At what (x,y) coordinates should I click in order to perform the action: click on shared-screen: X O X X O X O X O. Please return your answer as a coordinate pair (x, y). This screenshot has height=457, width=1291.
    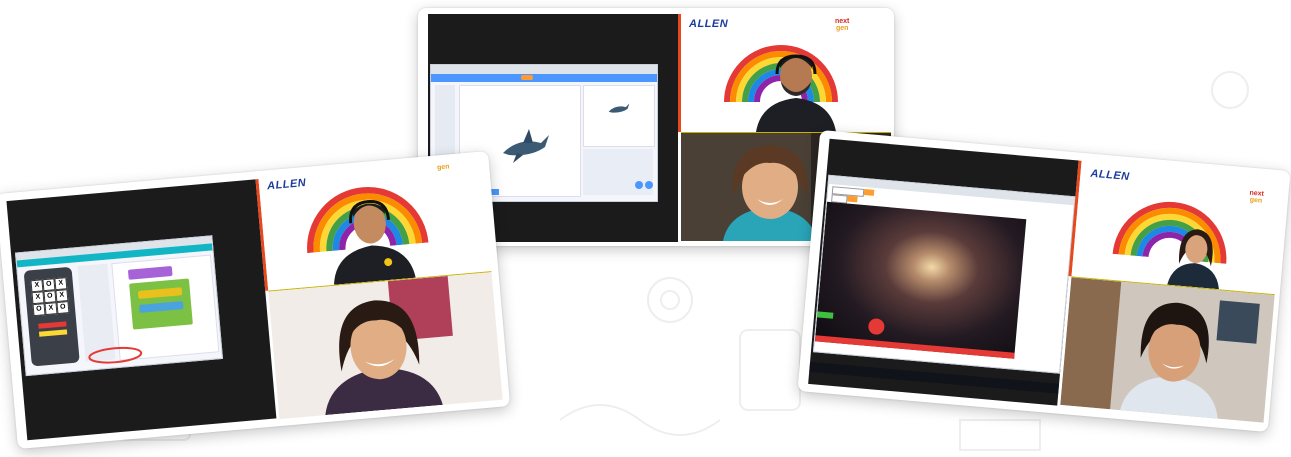
    Looking at the image, I should click on (141, 310).